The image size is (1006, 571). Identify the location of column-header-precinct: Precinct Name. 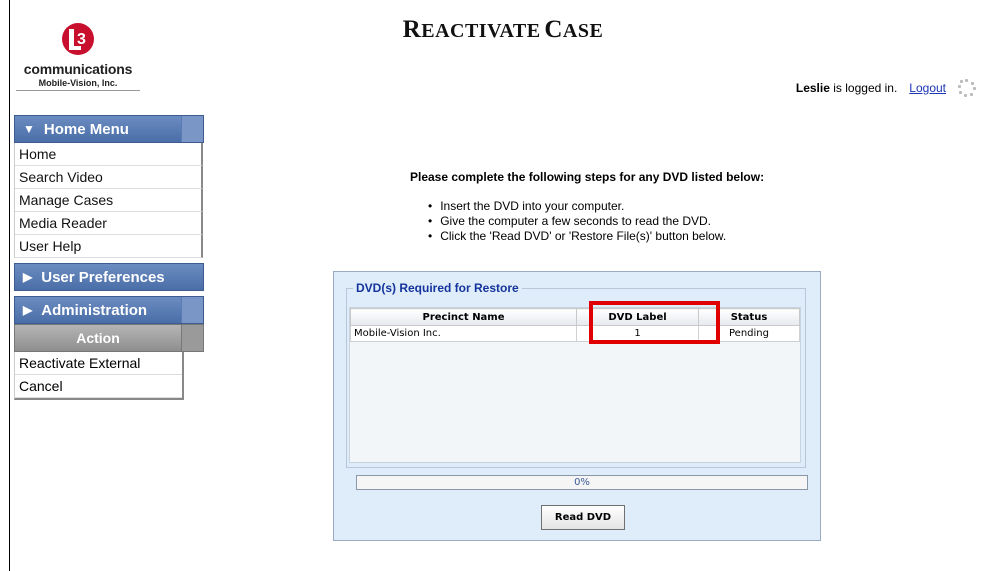
(463, 317).